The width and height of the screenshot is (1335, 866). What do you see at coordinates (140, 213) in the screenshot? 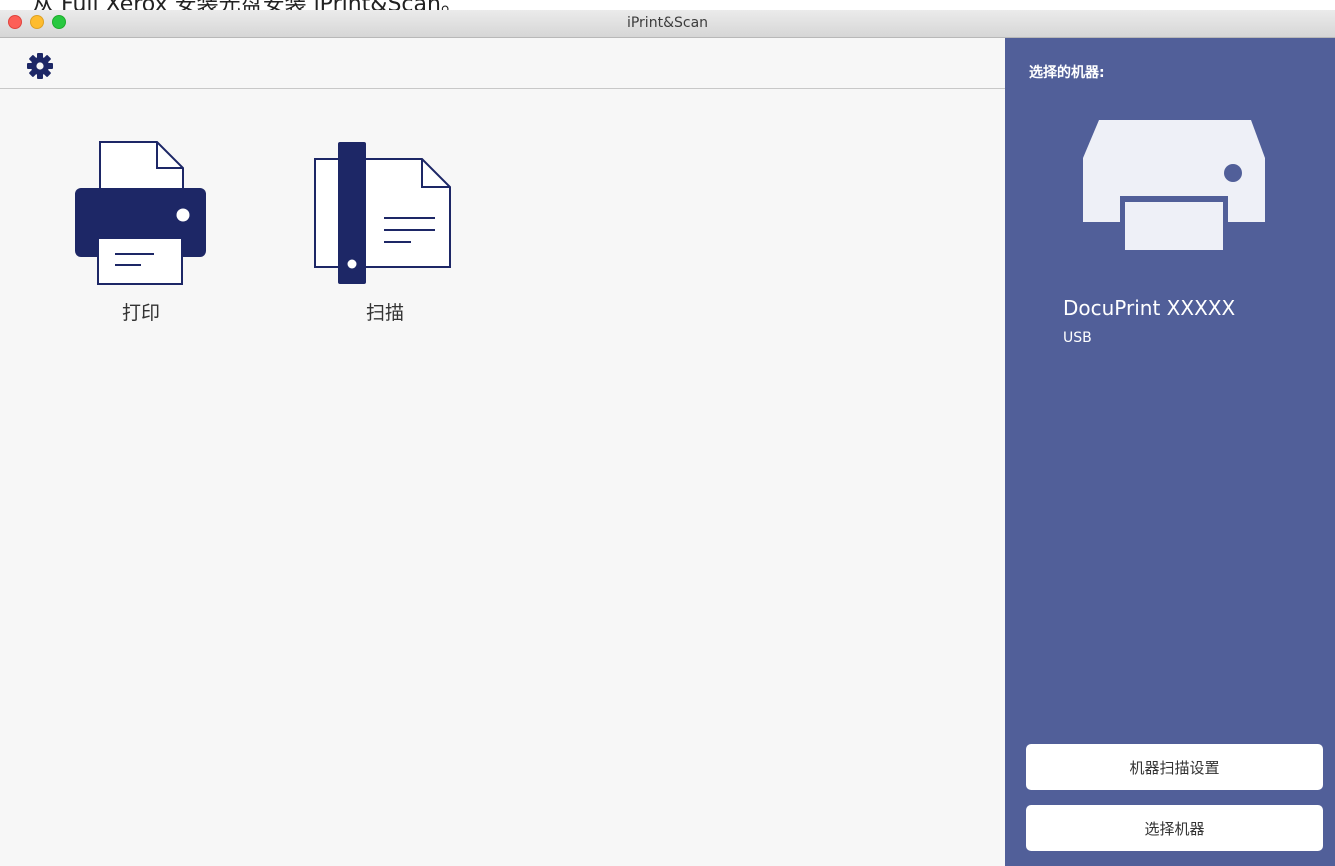
I see `printer-icon` at bounding box center [140, 213].